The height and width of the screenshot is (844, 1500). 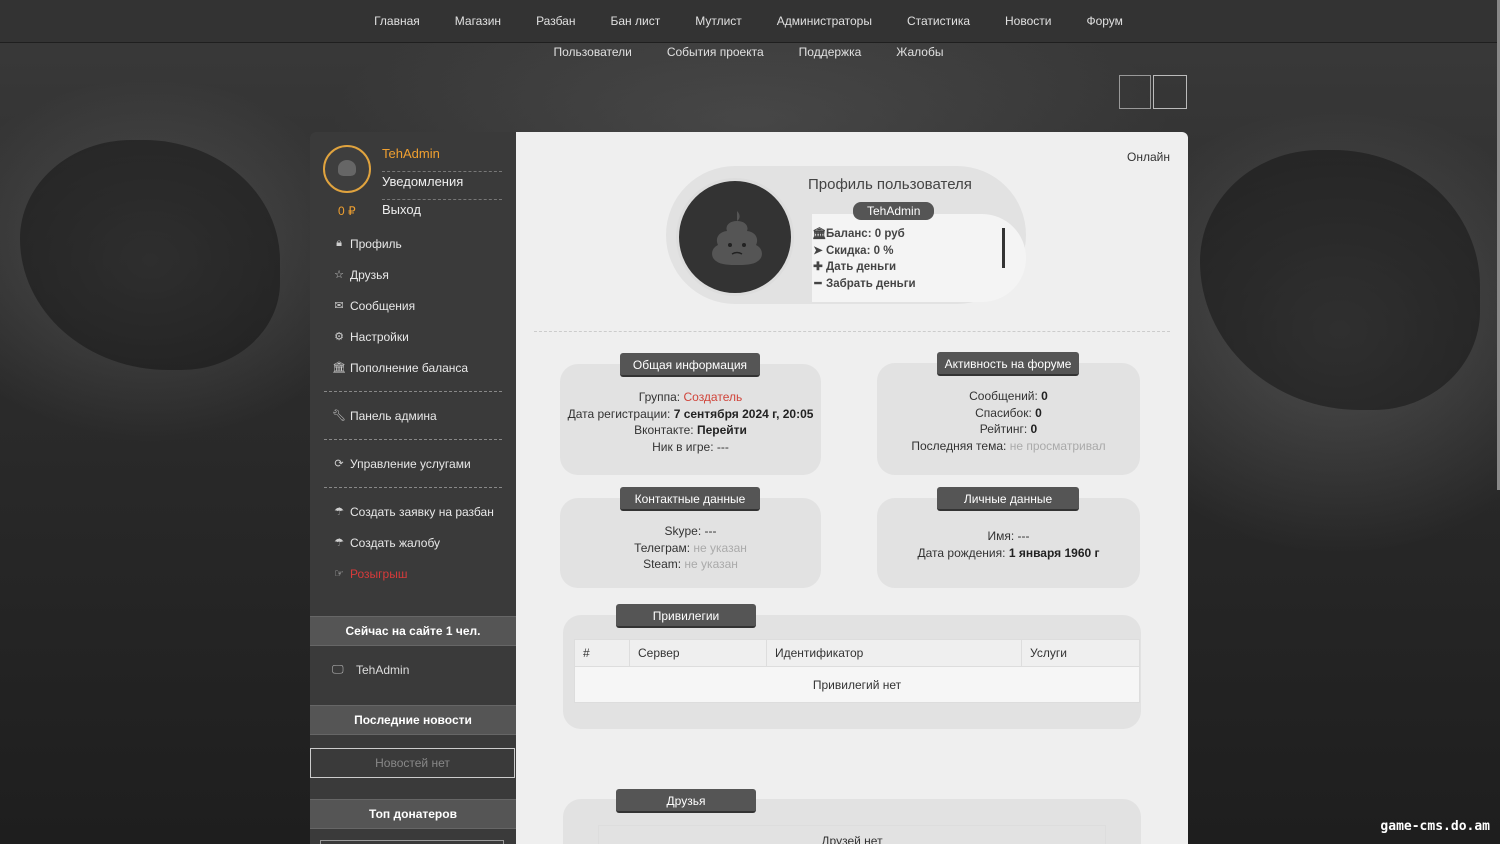 What do you see at coordinates (339, 275) in the screenshot?
I see `star-icon: ☆` at bounding box center [339, 275].